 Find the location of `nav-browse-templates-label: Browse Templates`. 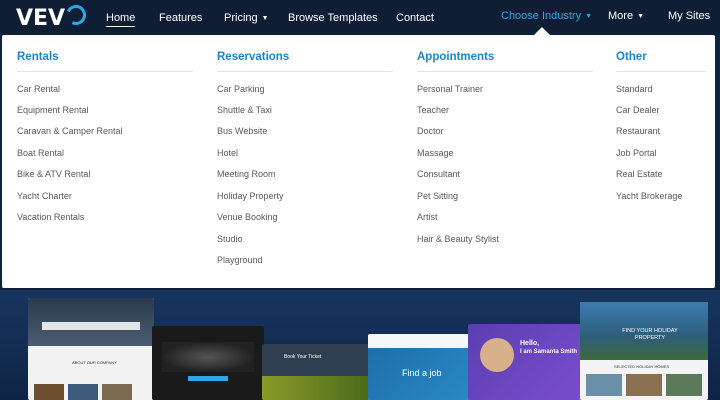

nav-browse-templates-label: Browse Templates is located at coordinates (333, 18).